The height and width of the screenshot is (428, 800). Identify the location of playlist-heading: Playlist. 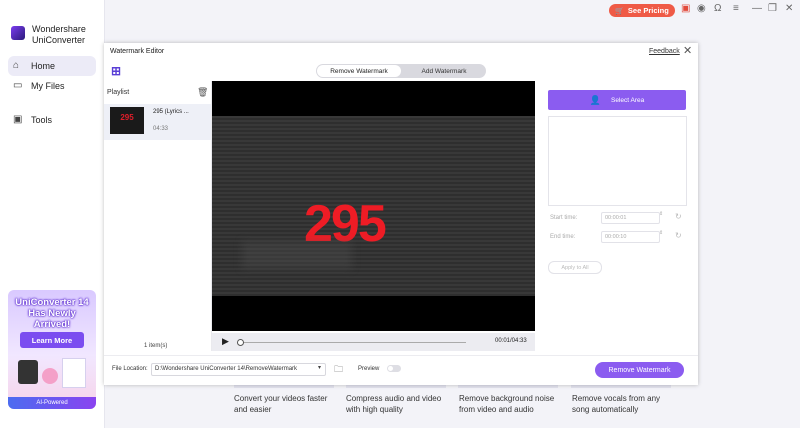
(118, 92).